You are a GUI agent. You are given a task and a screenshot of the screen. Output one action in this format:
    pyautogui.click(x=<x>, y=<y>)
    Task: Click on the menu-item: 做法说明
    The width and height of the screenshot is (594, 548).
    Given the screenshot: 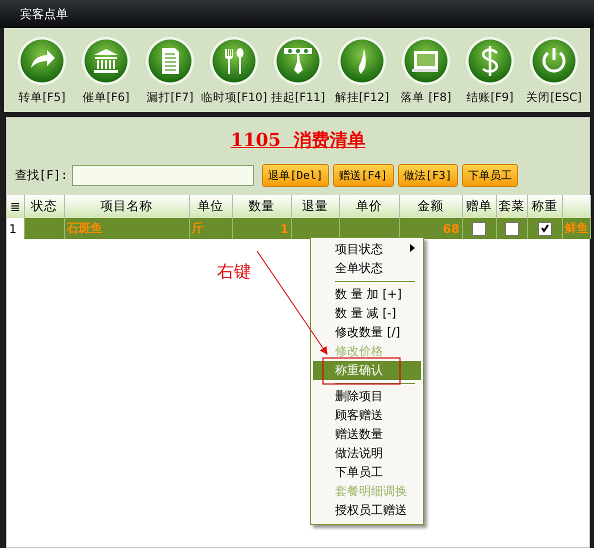 What is the action you would take?
    pyautogui.click(x=367, y=453)
    